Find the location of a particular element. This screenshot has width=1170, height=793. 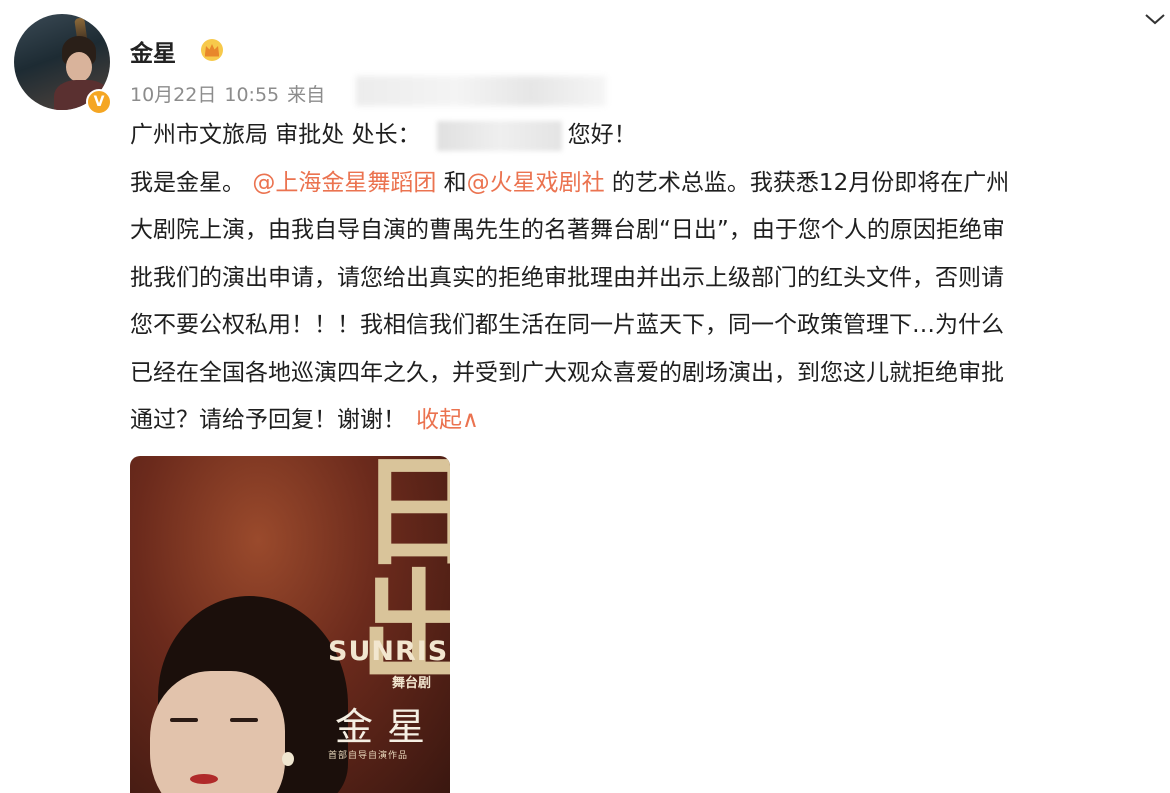

poster-lips is located at coordinates (204, 779).